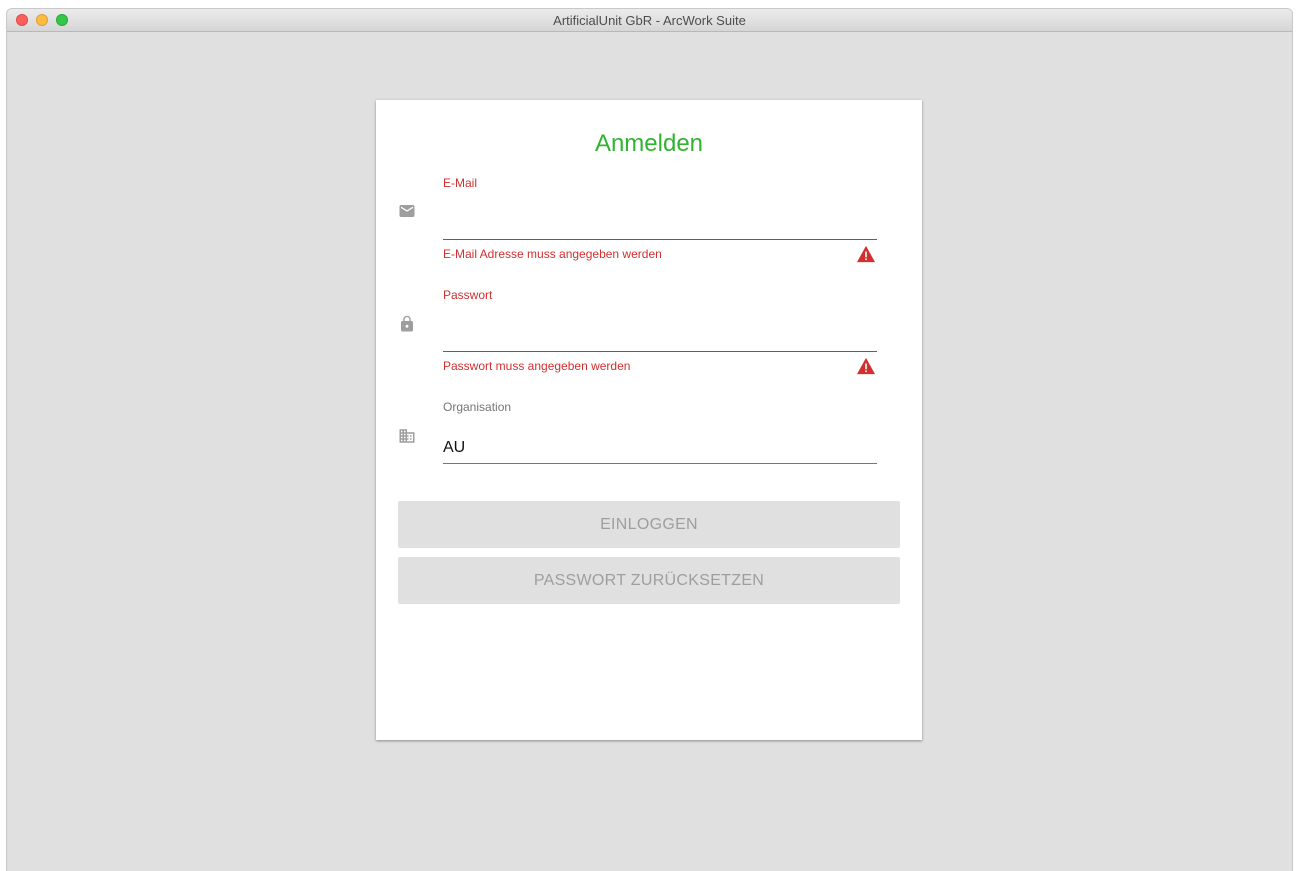  What do you see at coordinates (537, 366) in the screenshot?
I see `password-error-message: Passwort muss angegeben werden` at bounding box center [537, 366].